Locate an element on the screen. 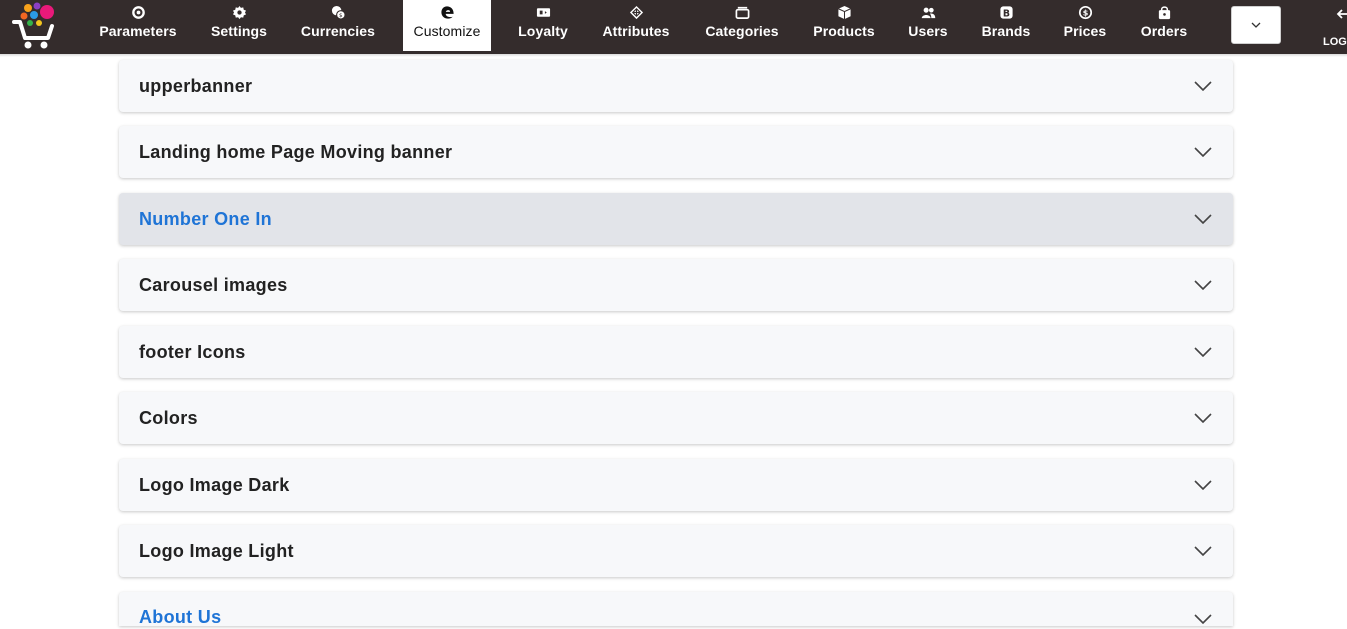 Image resolution: width=1347 pixels, height=629 pixels. navbar-shadow is located at coordinates (673, 55).